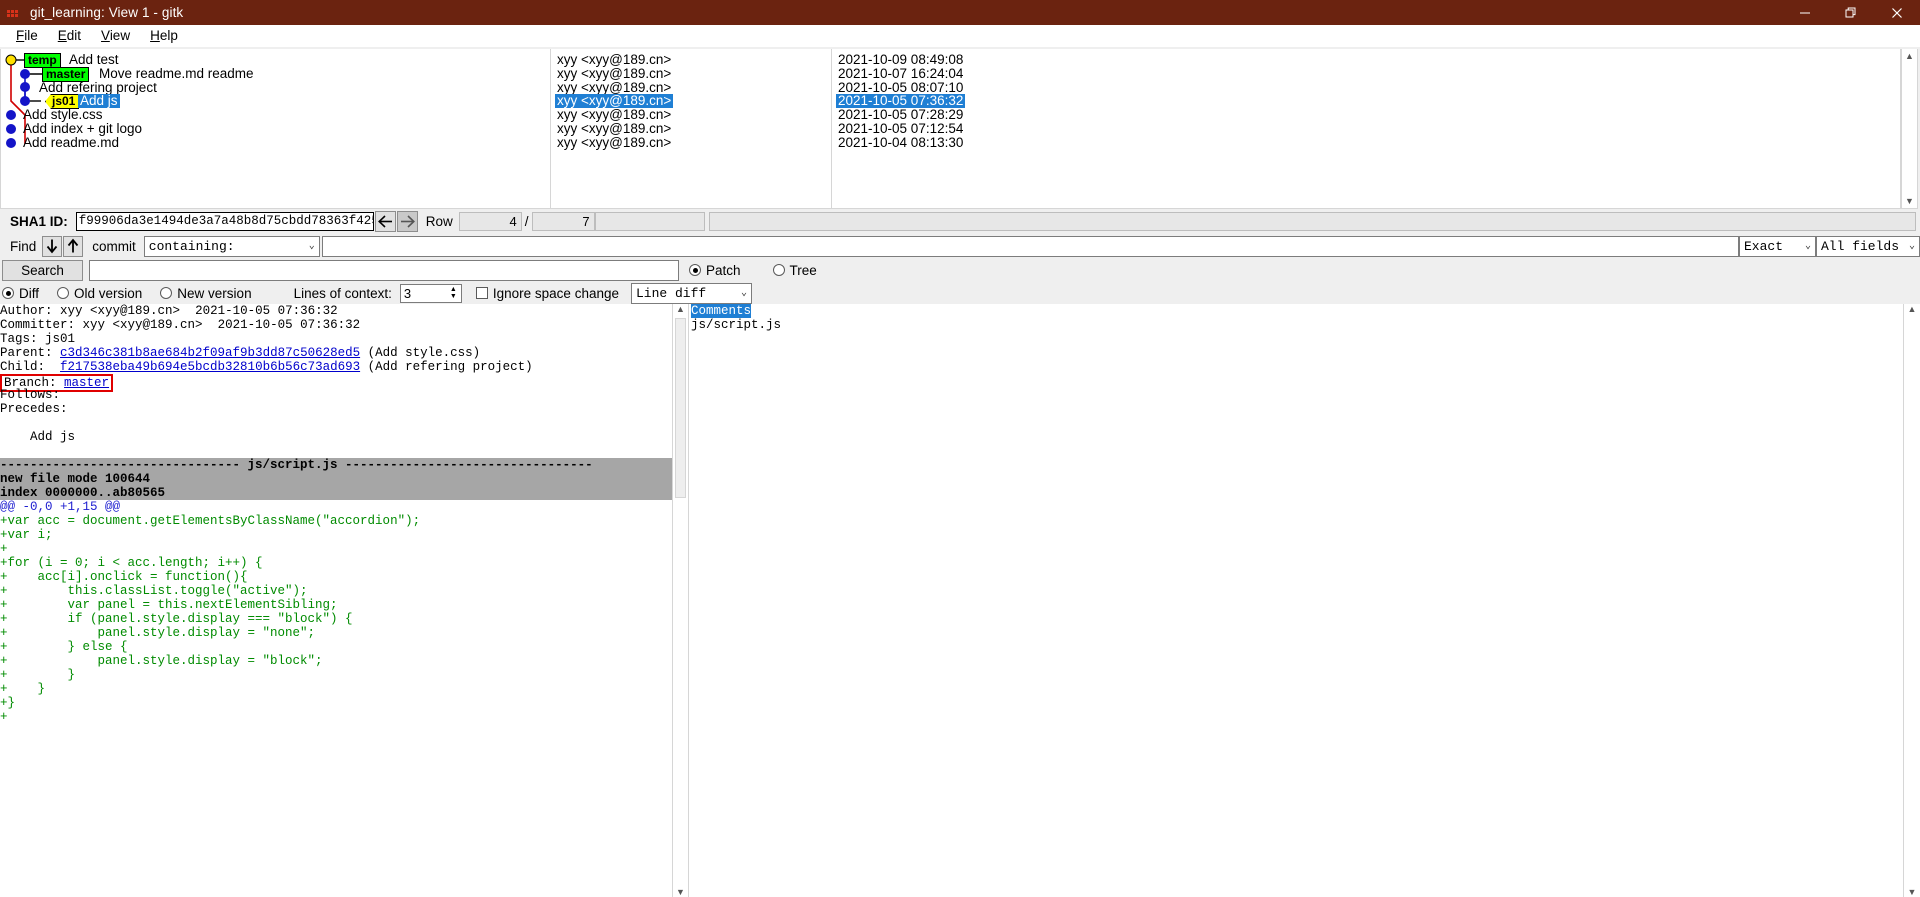 Image resolution: width=1920 pixels, height=897 pixels. I want to click on child-sha-link: f217538eba49b694e5bcdb32810b6b56c73ad693, so click(210, 367).